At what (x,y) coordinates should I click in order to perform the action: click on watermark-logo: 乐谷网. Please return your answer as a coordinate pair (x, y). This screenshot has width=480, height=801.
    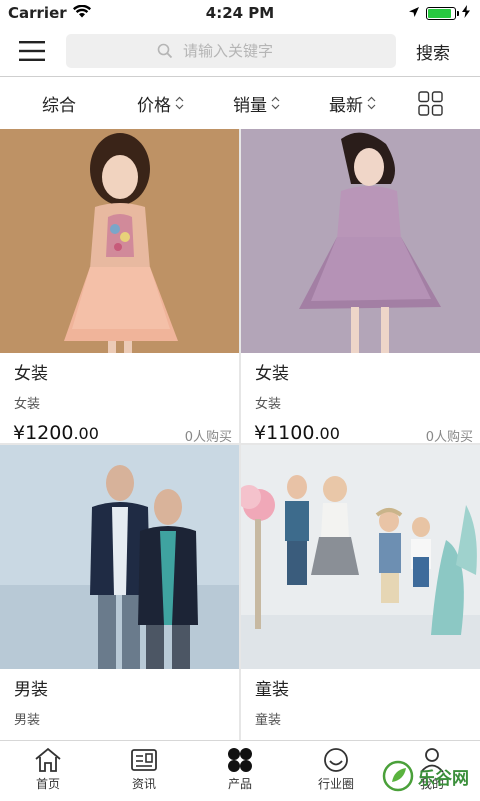
    Looking at the image, I should click on (430, 776).